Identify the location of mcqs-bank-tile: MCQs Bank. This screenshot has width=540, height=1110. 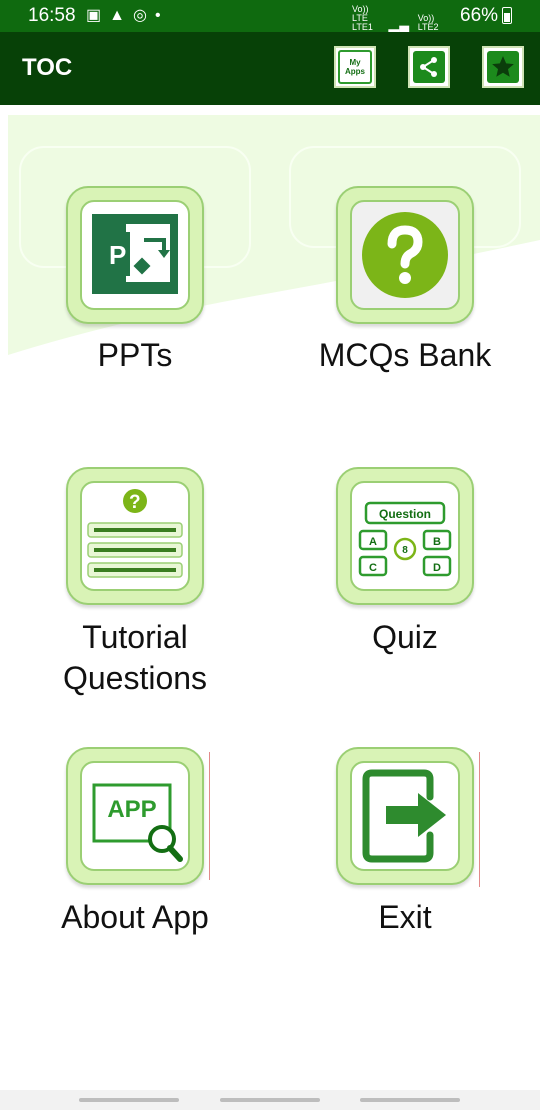
(405, 286).